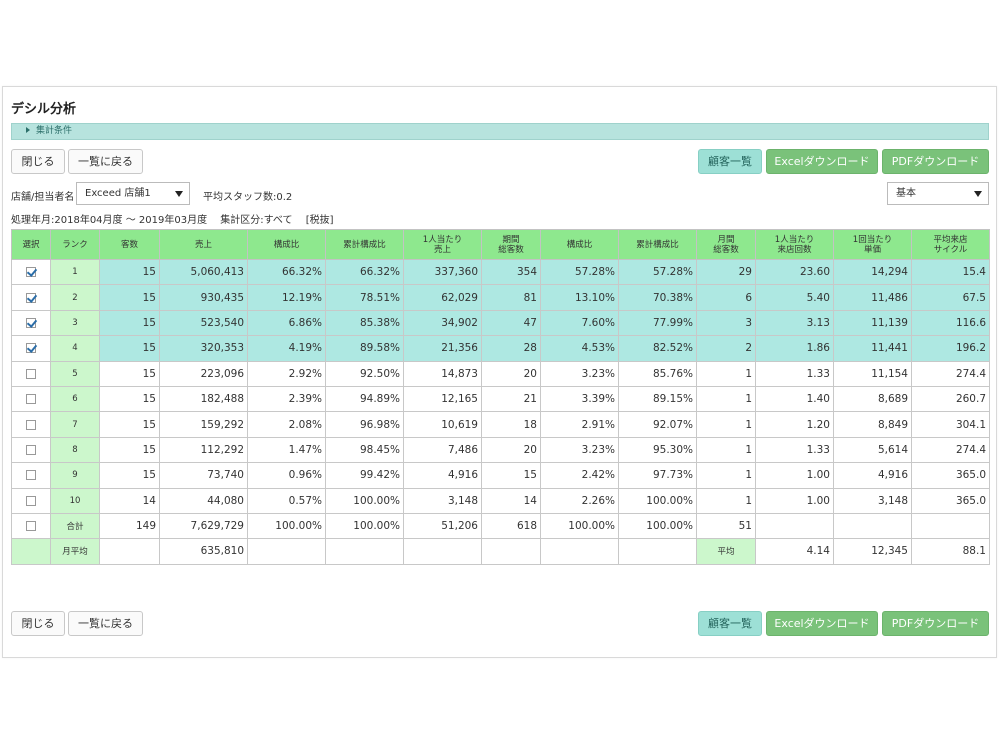 This screenshot has width=1000, height=750. I want to click on table-cell: 523,540, so click(203, 323).